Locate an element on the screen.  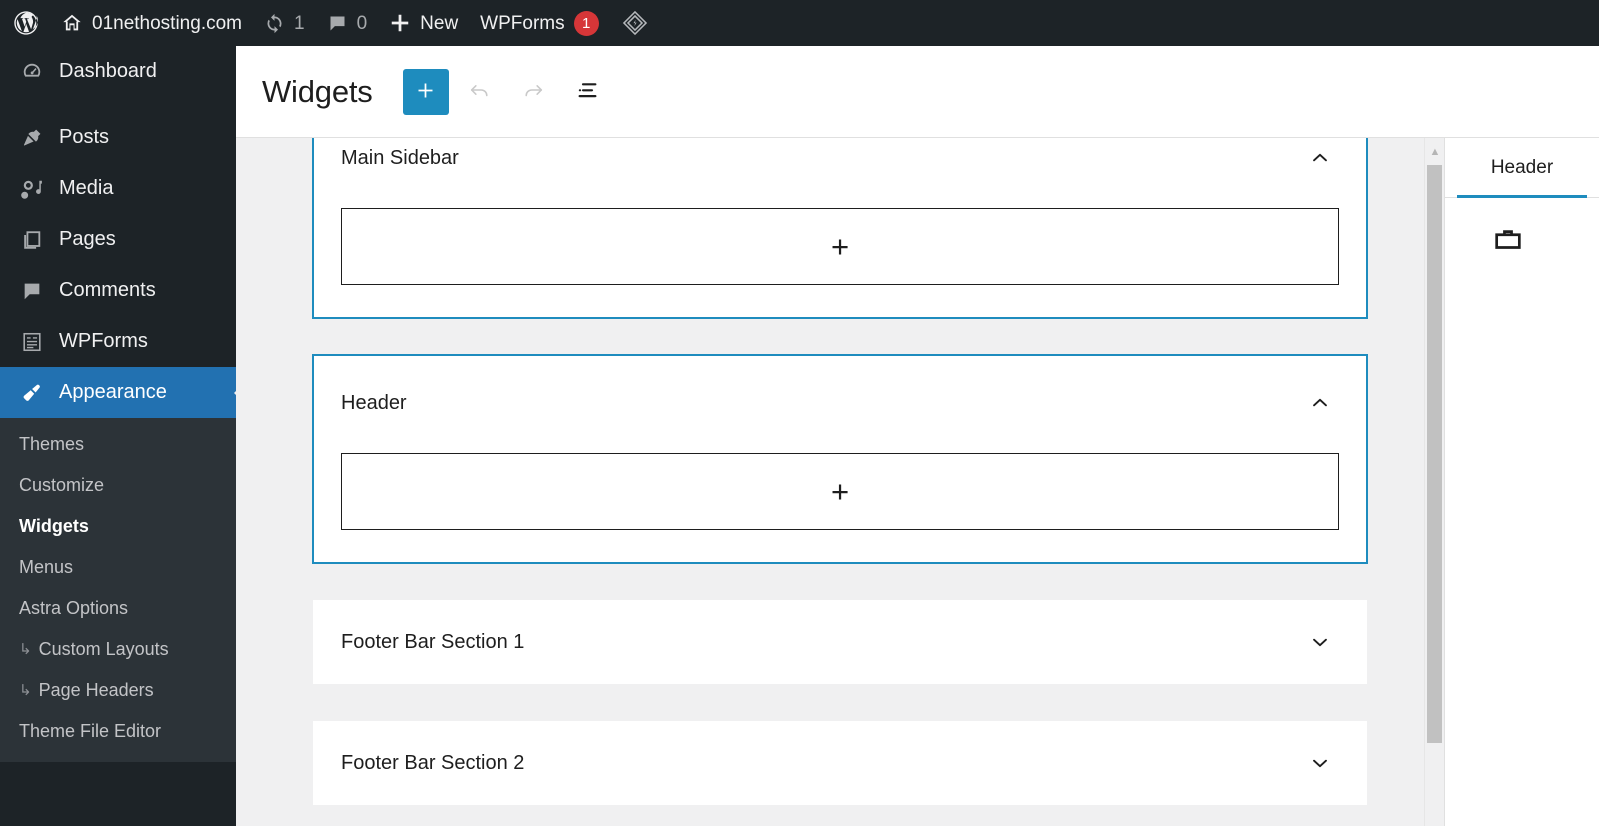
widget-area-title: Footer Bar Section 1 is located at coordinates (433, 641).